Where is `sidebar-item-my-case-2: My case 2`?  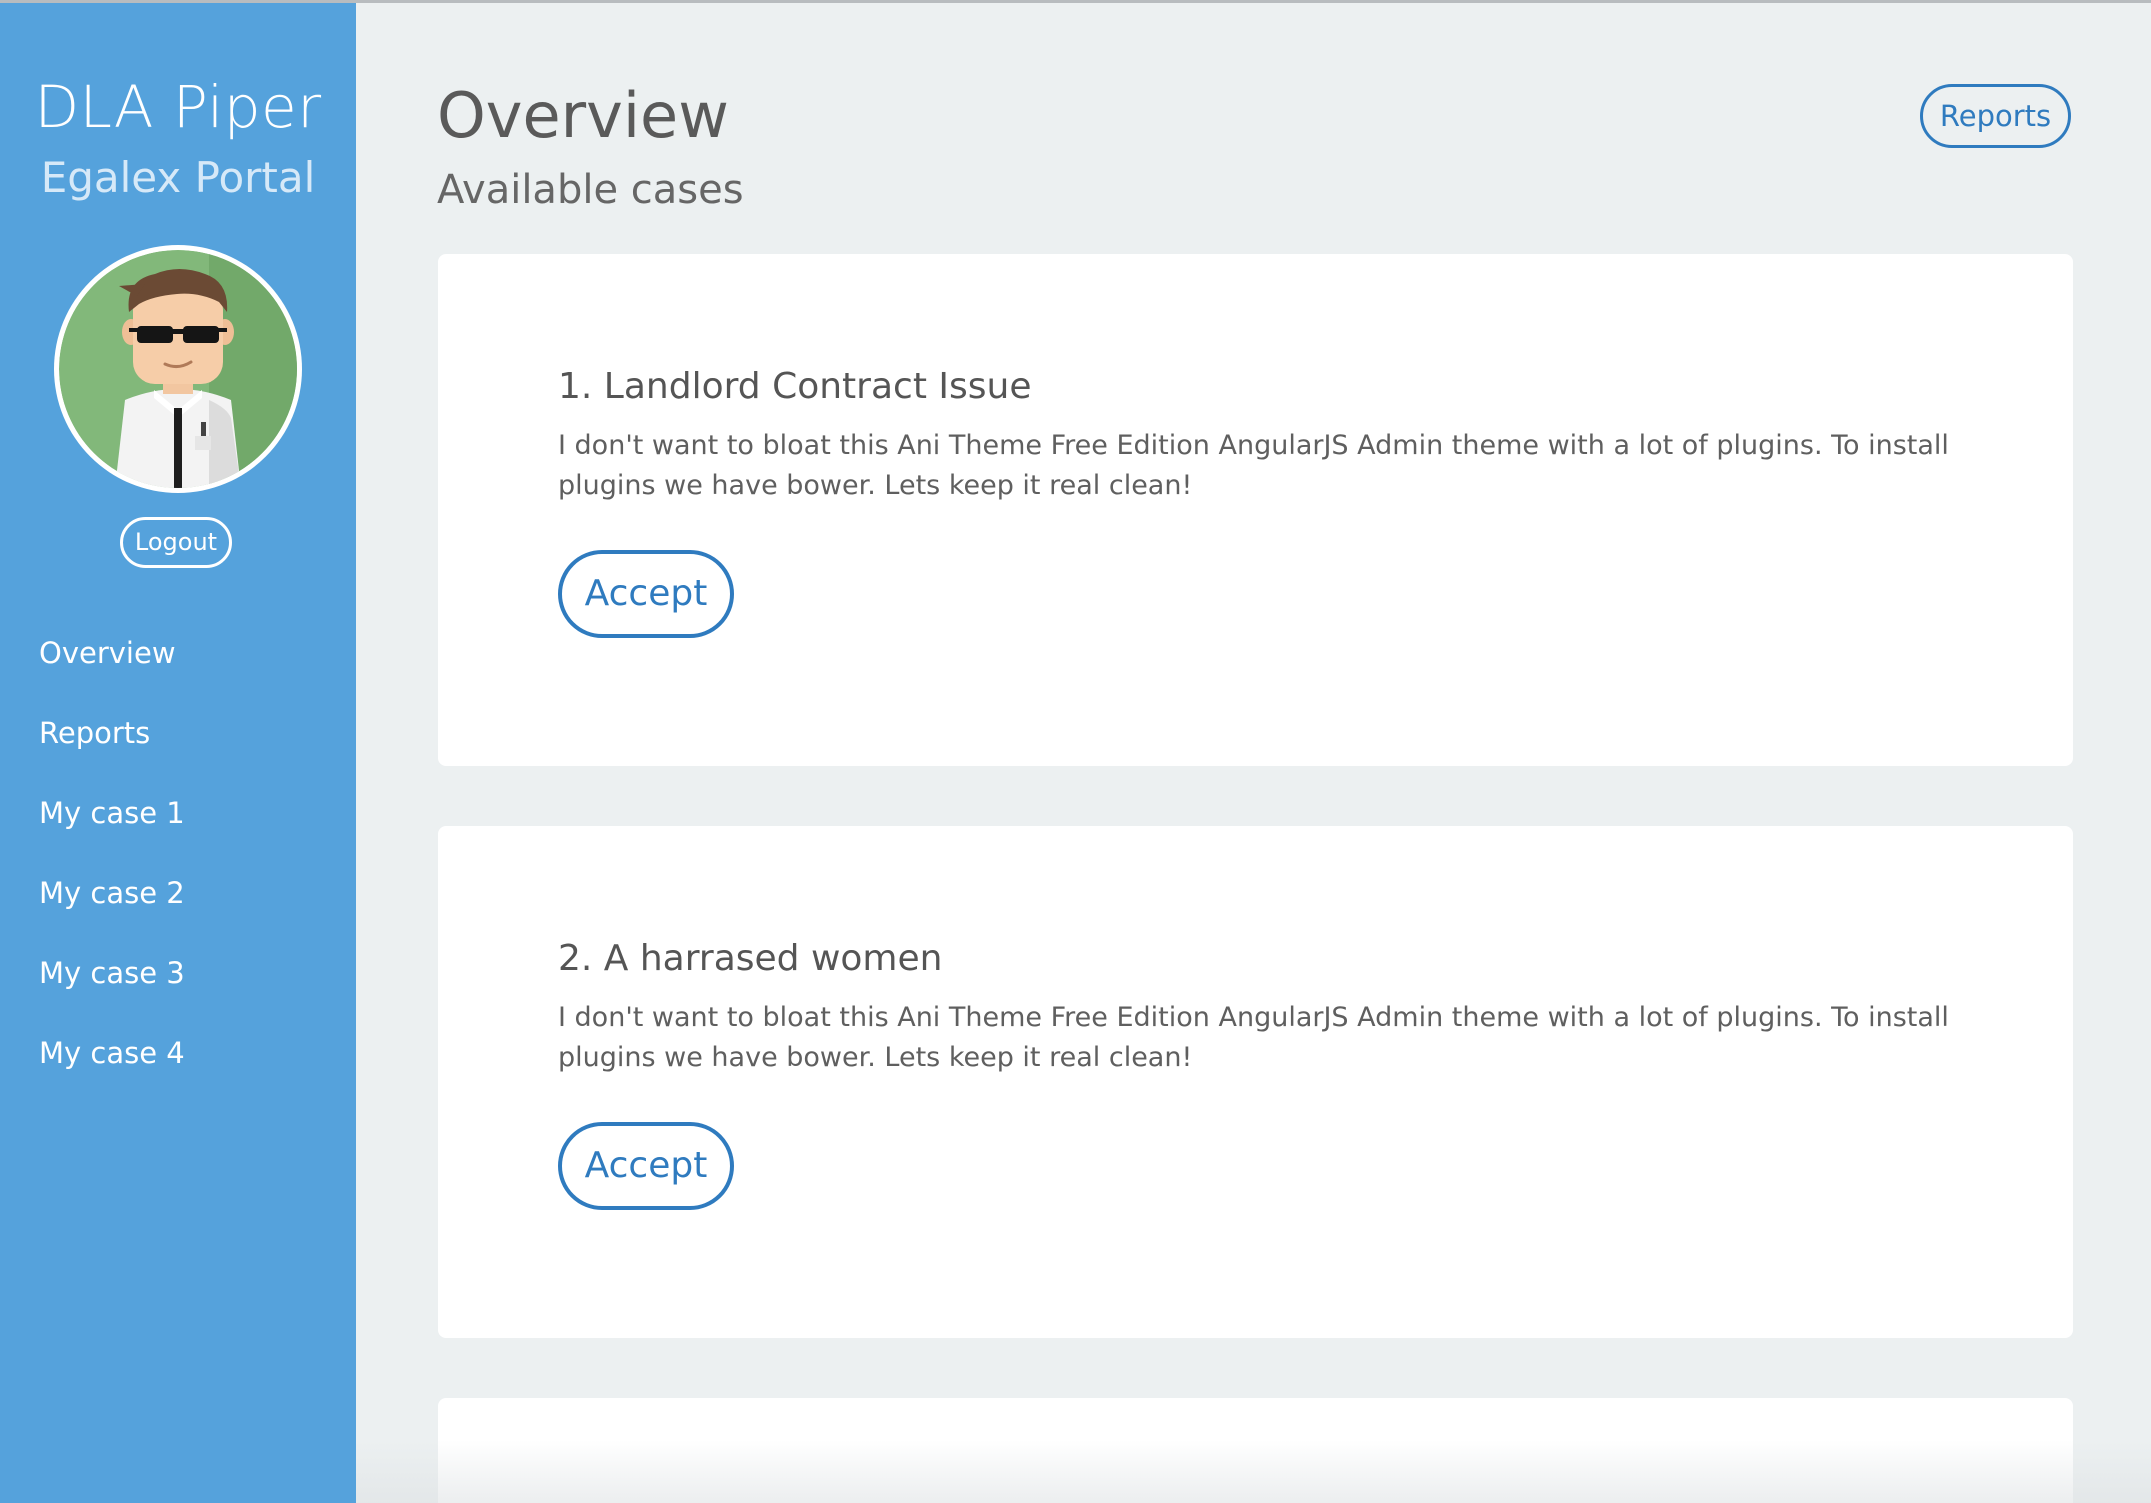 sidebar-item-my-case-2: My case 2 is located at coordinates (112, 905).